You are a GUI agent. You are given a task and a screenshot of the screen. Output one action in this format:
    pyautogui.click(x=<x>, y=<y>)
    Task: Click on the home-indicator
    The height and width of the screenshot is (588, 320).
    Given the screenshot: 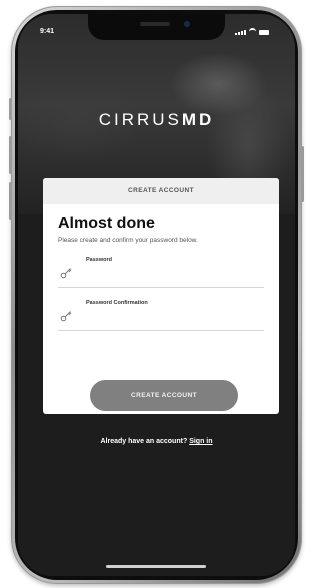 What is the action you would take?
    pyautogui.click(x=156, y=566)
    